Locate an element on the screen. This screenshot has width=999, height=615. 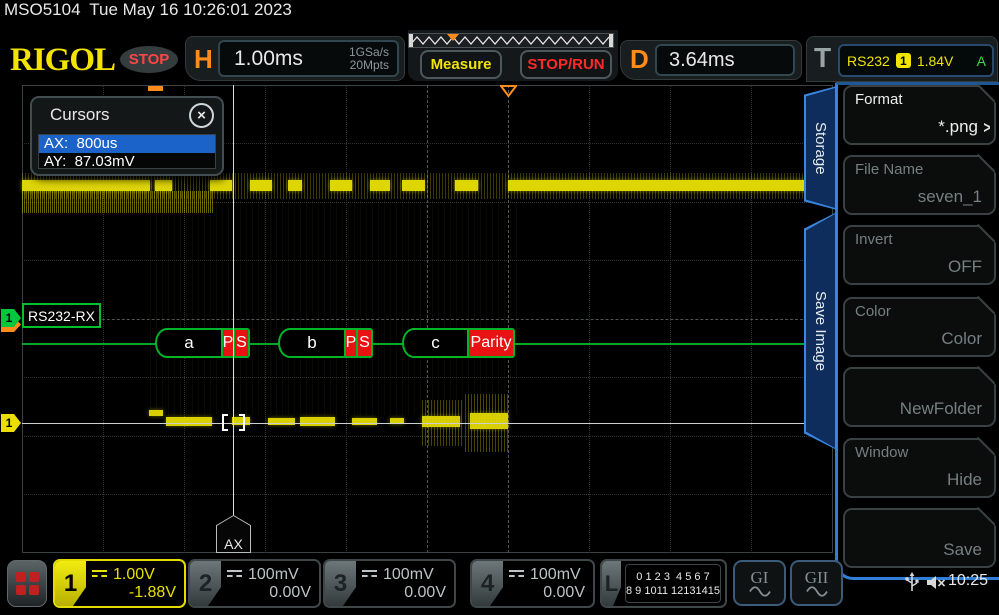
cursor-readouts: AX: 800us AY: 87.03mV is located at coordinates (127, 152).